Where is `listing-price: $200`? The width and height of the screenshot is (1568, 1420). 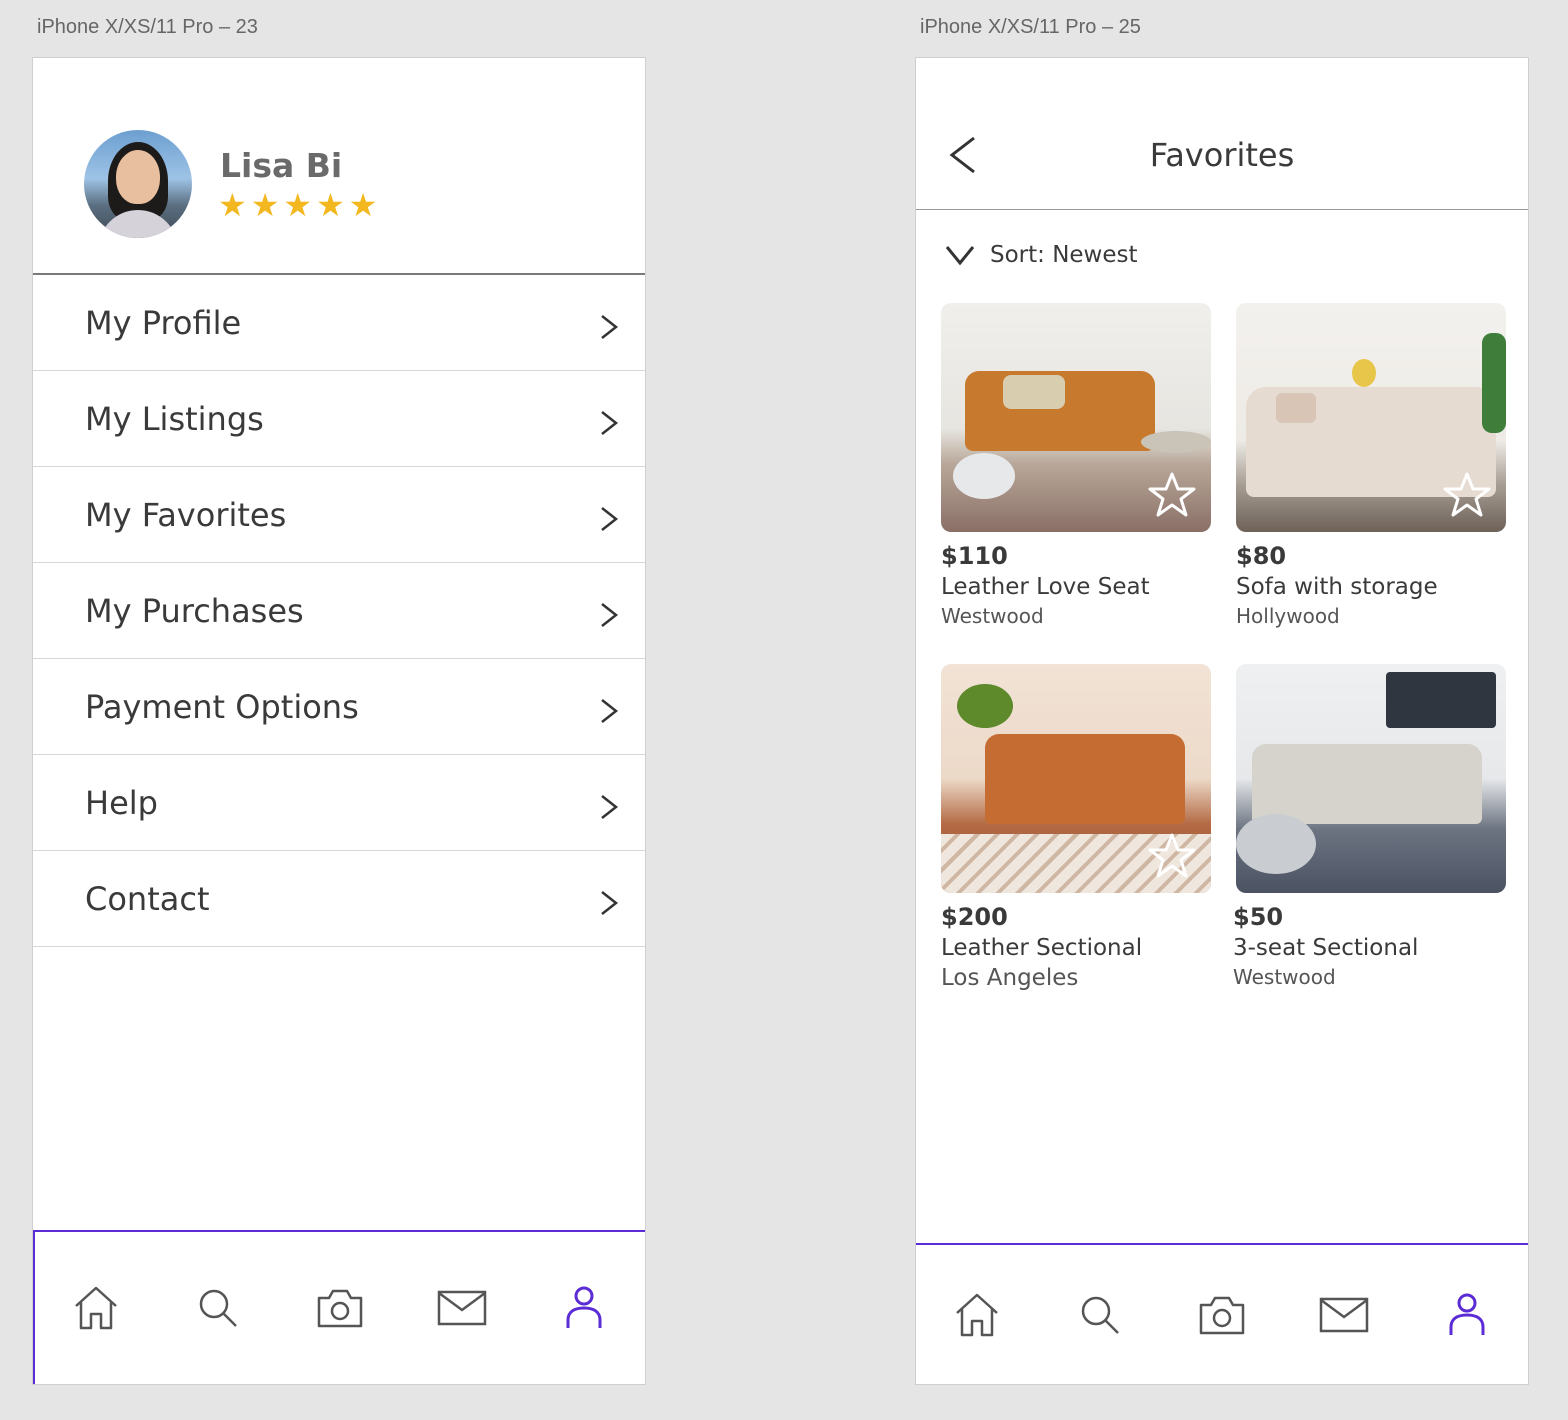
listing-price: $200 is located at coordinates (974, 917).